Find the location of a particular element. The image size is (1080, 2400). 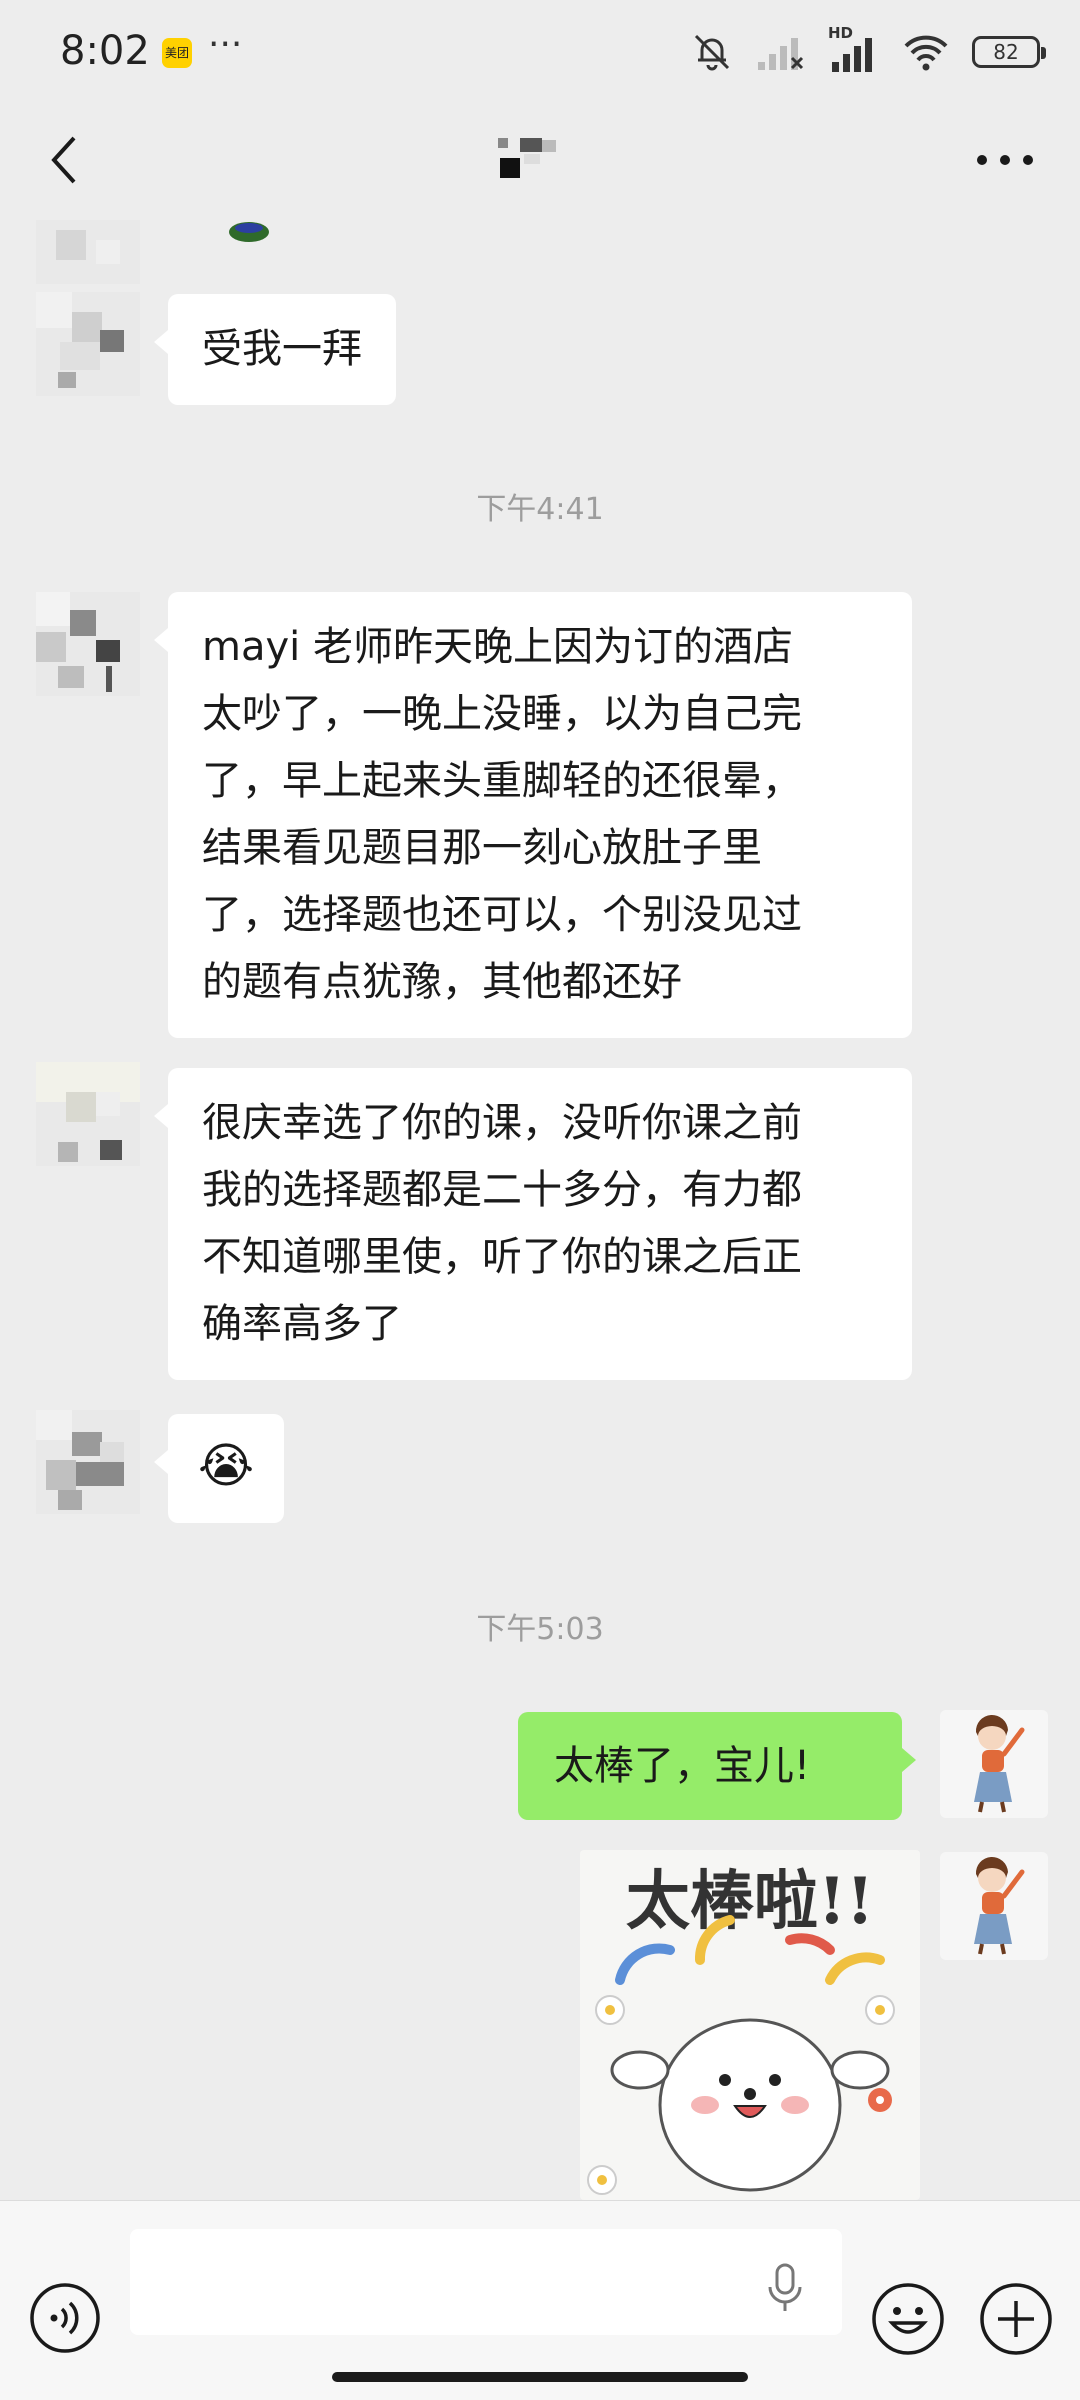

message-bubble-outgoing: 太棒了，宝儿! is located at coordinates (717, 1766).